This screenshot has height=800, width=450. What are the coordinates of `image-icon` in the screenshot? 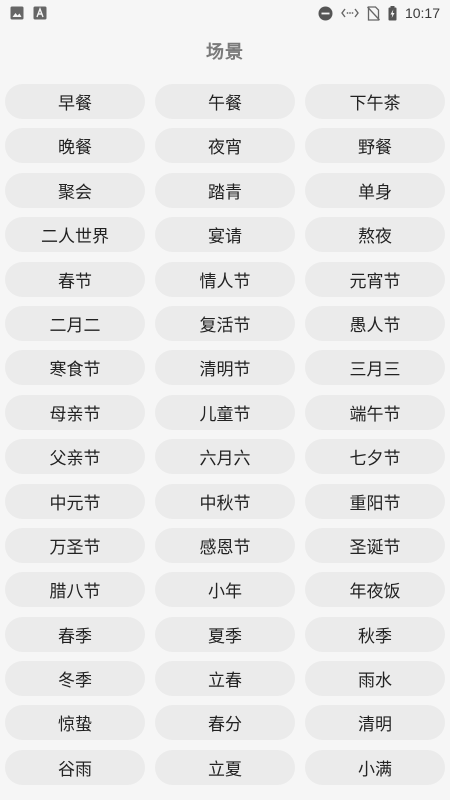 It's located at (17, 13).